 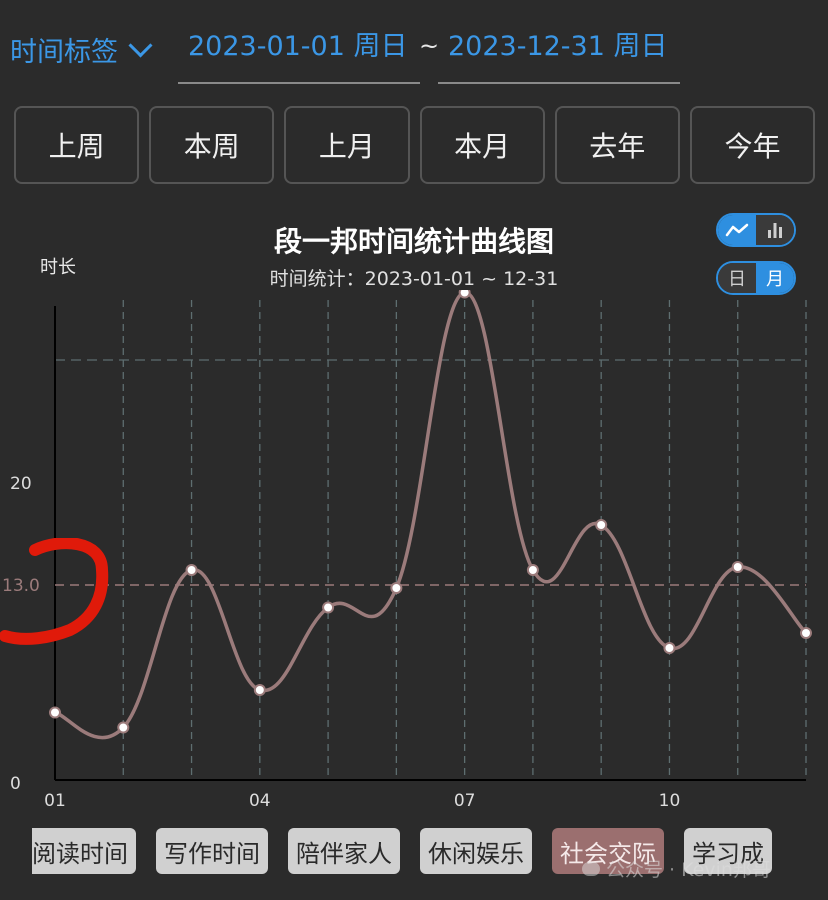 What do you see at coordinates (465, 801) in the screenshot?
I see `x-tick-label: 07` at bounding box center [465, 801].